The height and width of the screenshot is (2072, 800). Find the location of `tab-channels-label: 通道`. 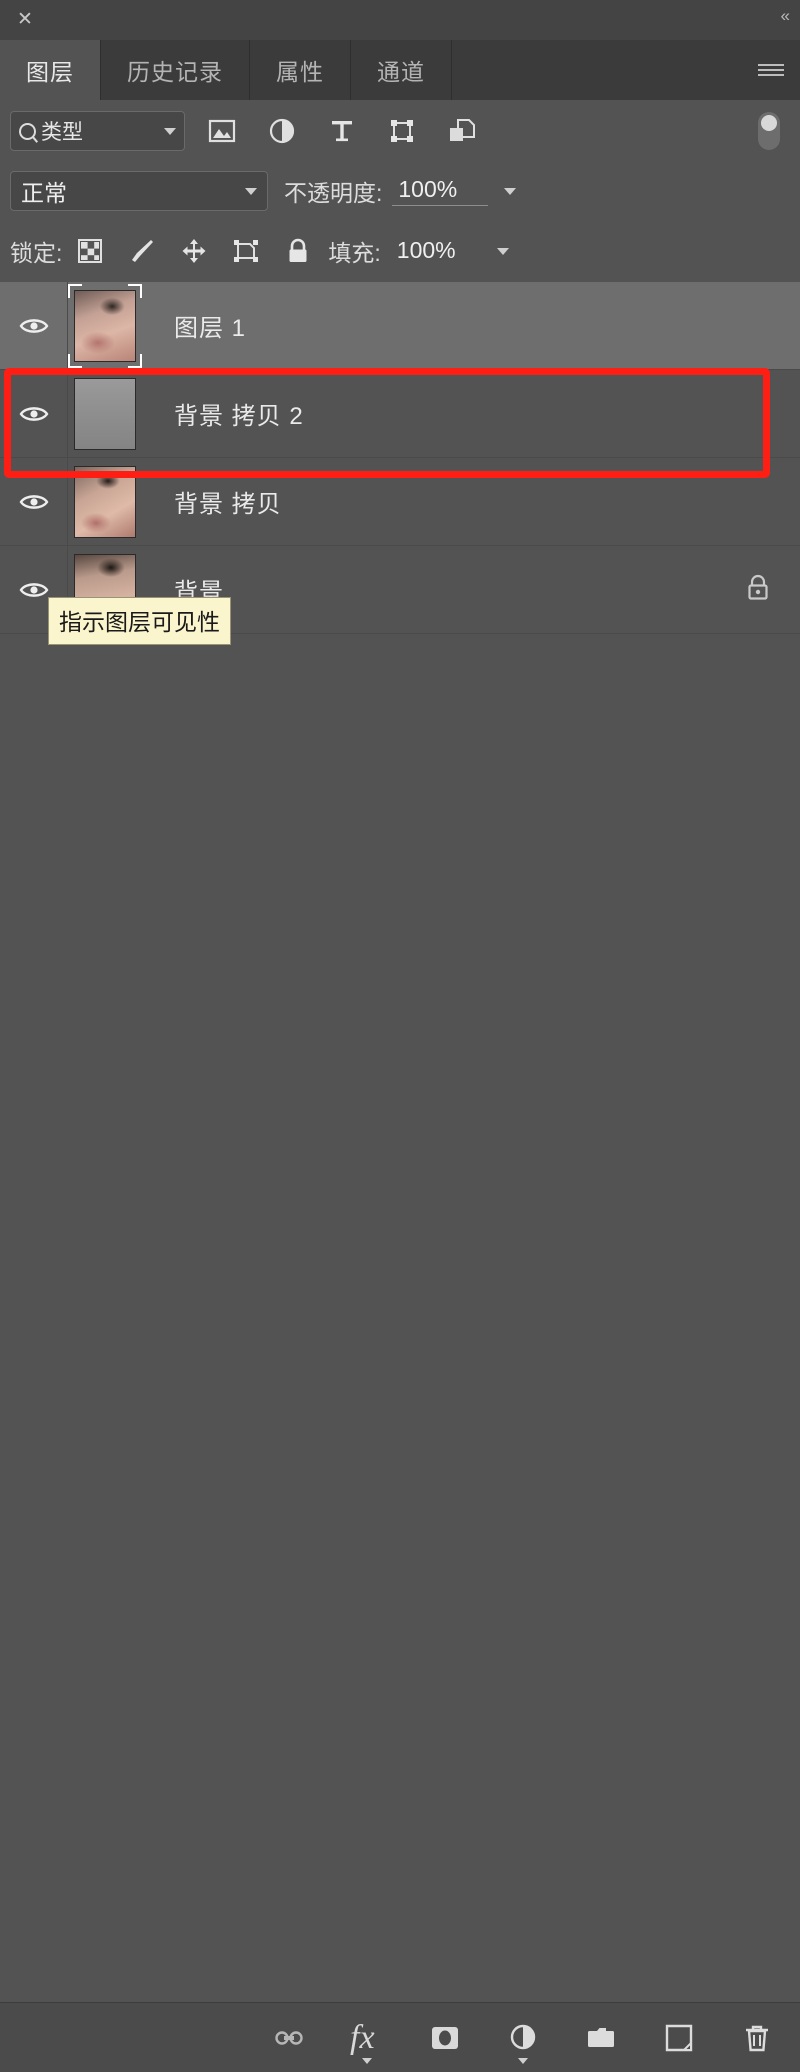

tab-channels-label: 通道 is located at coordinates (401, 72).